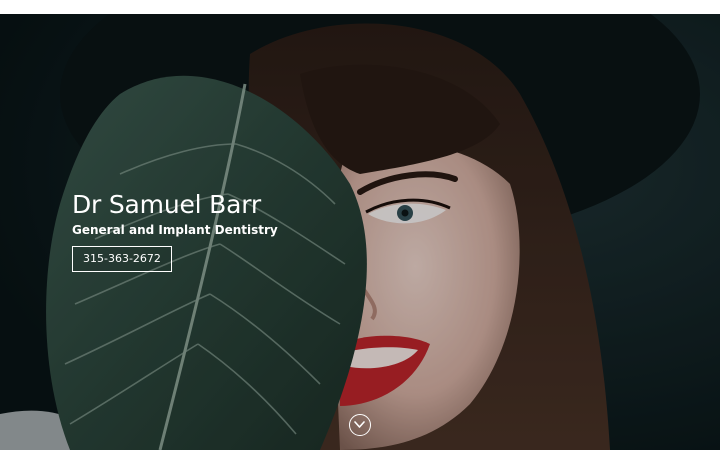  I want to click on hero-subtitle: General and Implant Dentistry, so click(175, 230).